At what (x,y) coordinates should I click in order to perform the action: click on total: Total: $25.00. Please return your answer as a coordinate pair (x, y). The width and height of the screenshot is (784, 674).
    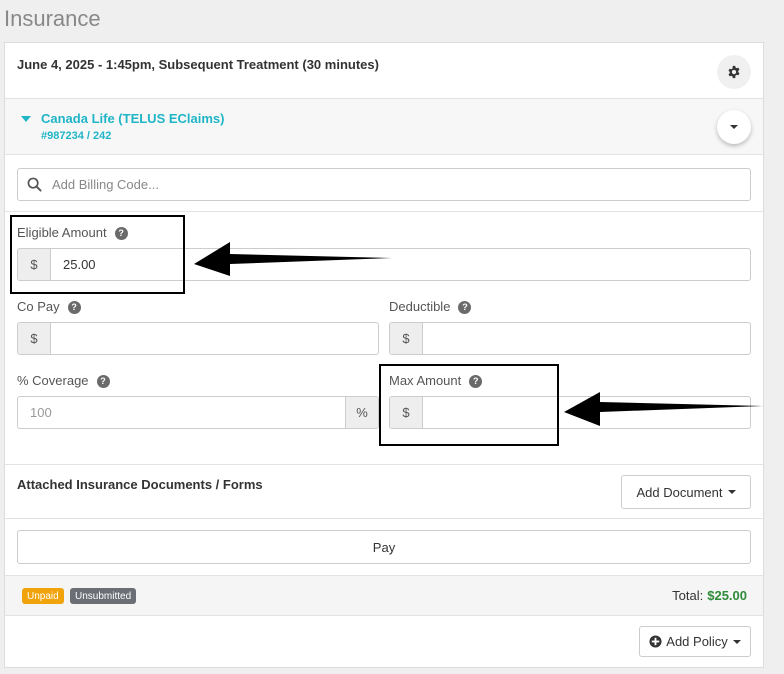
    Looking at the image, I should click on (709, 595).